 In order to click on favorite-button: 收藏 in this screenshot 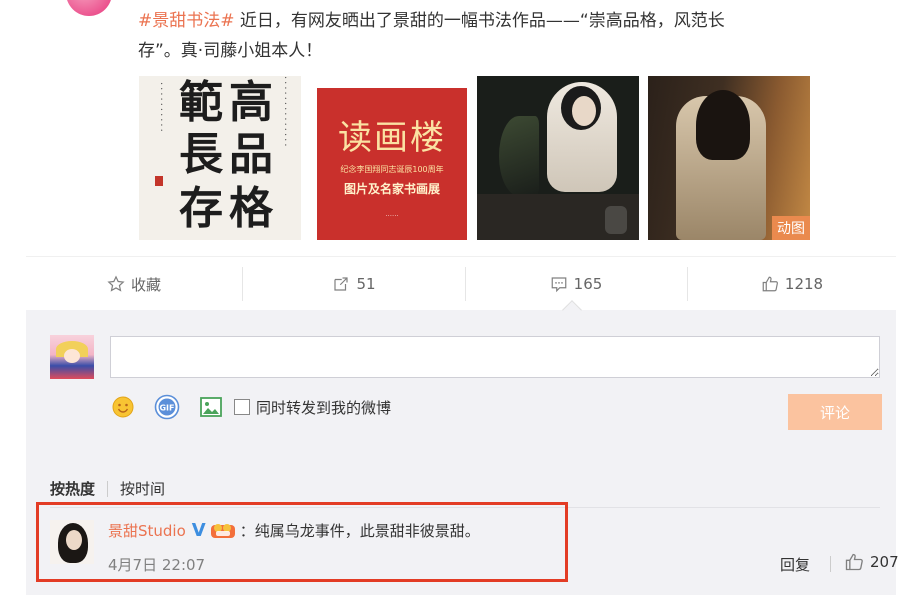, I will do `click(134, 284)`.